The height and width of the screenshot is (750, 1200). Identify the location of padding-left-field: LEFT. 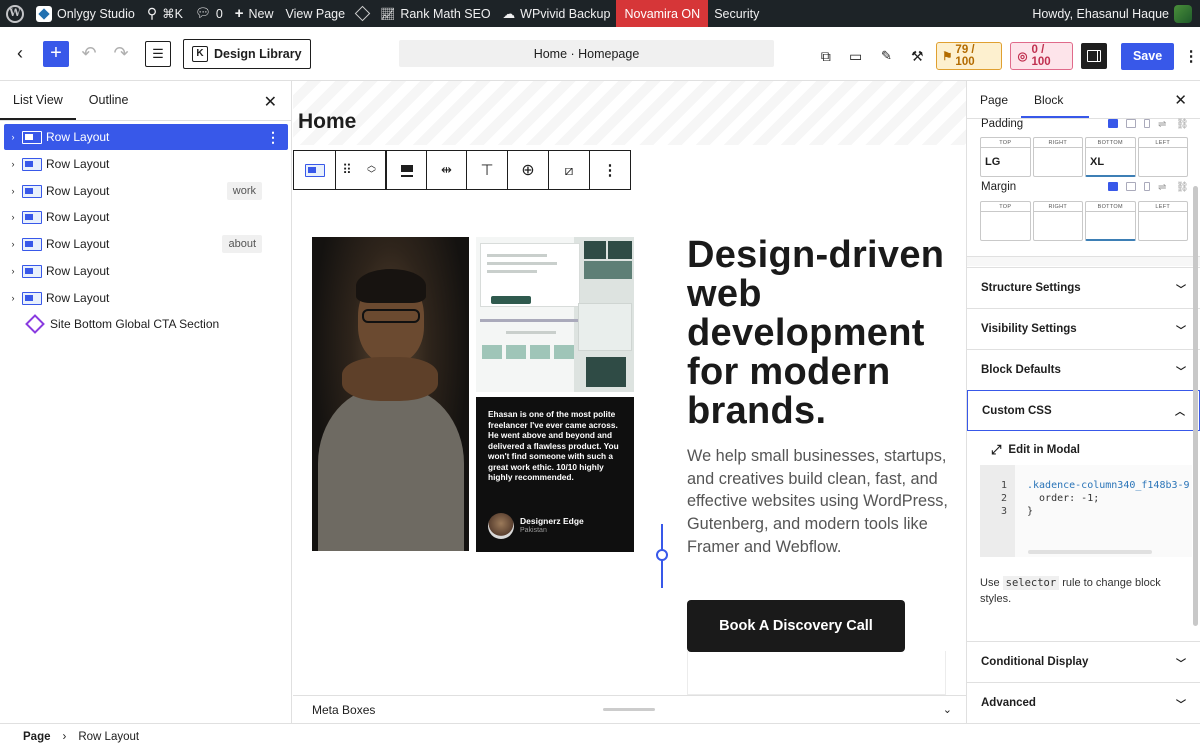
(1162, 157).